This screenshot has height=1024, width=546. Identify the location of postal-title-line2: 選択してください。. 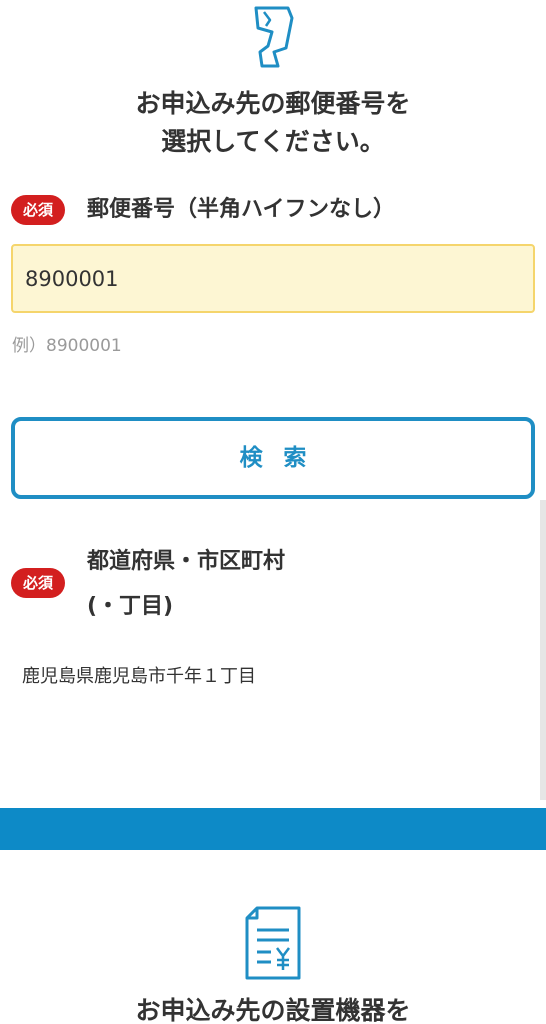
(273, 141).